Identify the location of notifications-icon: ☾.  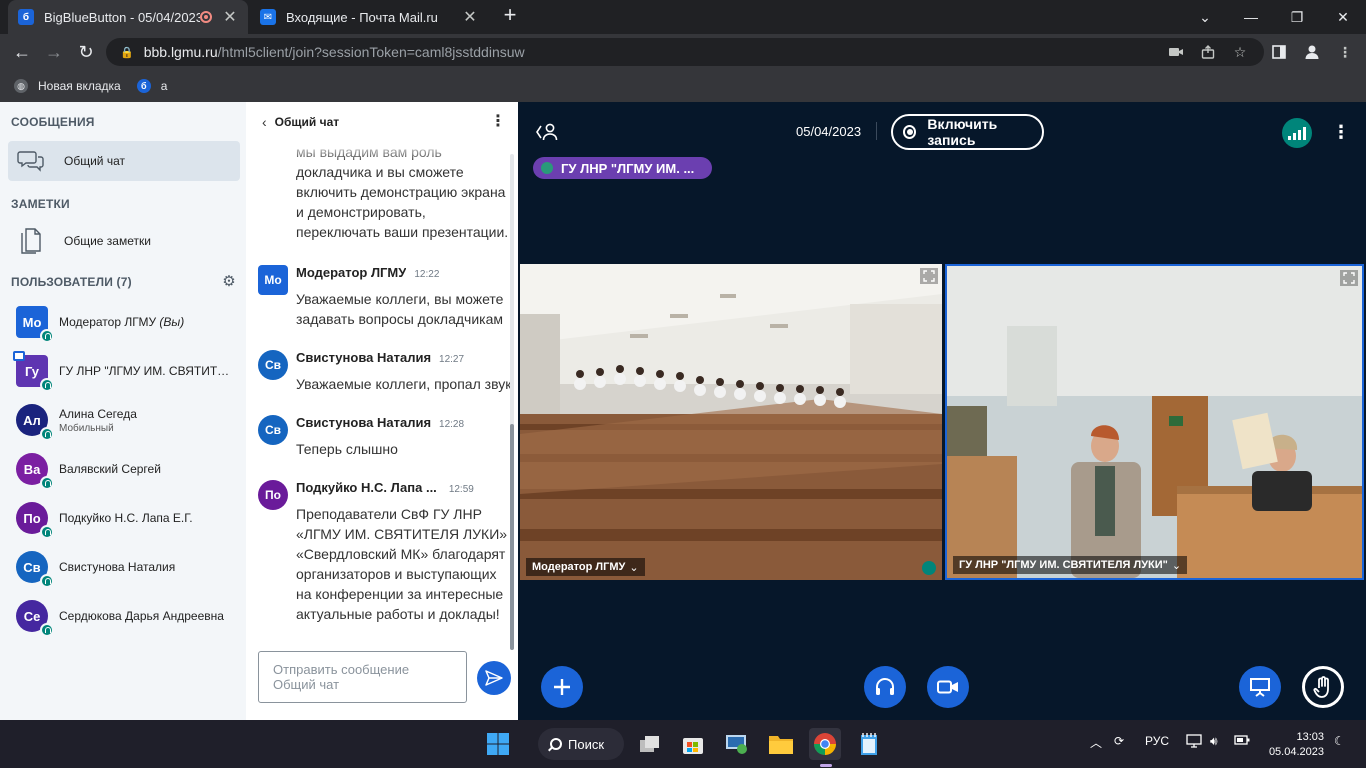
(1339, 741).